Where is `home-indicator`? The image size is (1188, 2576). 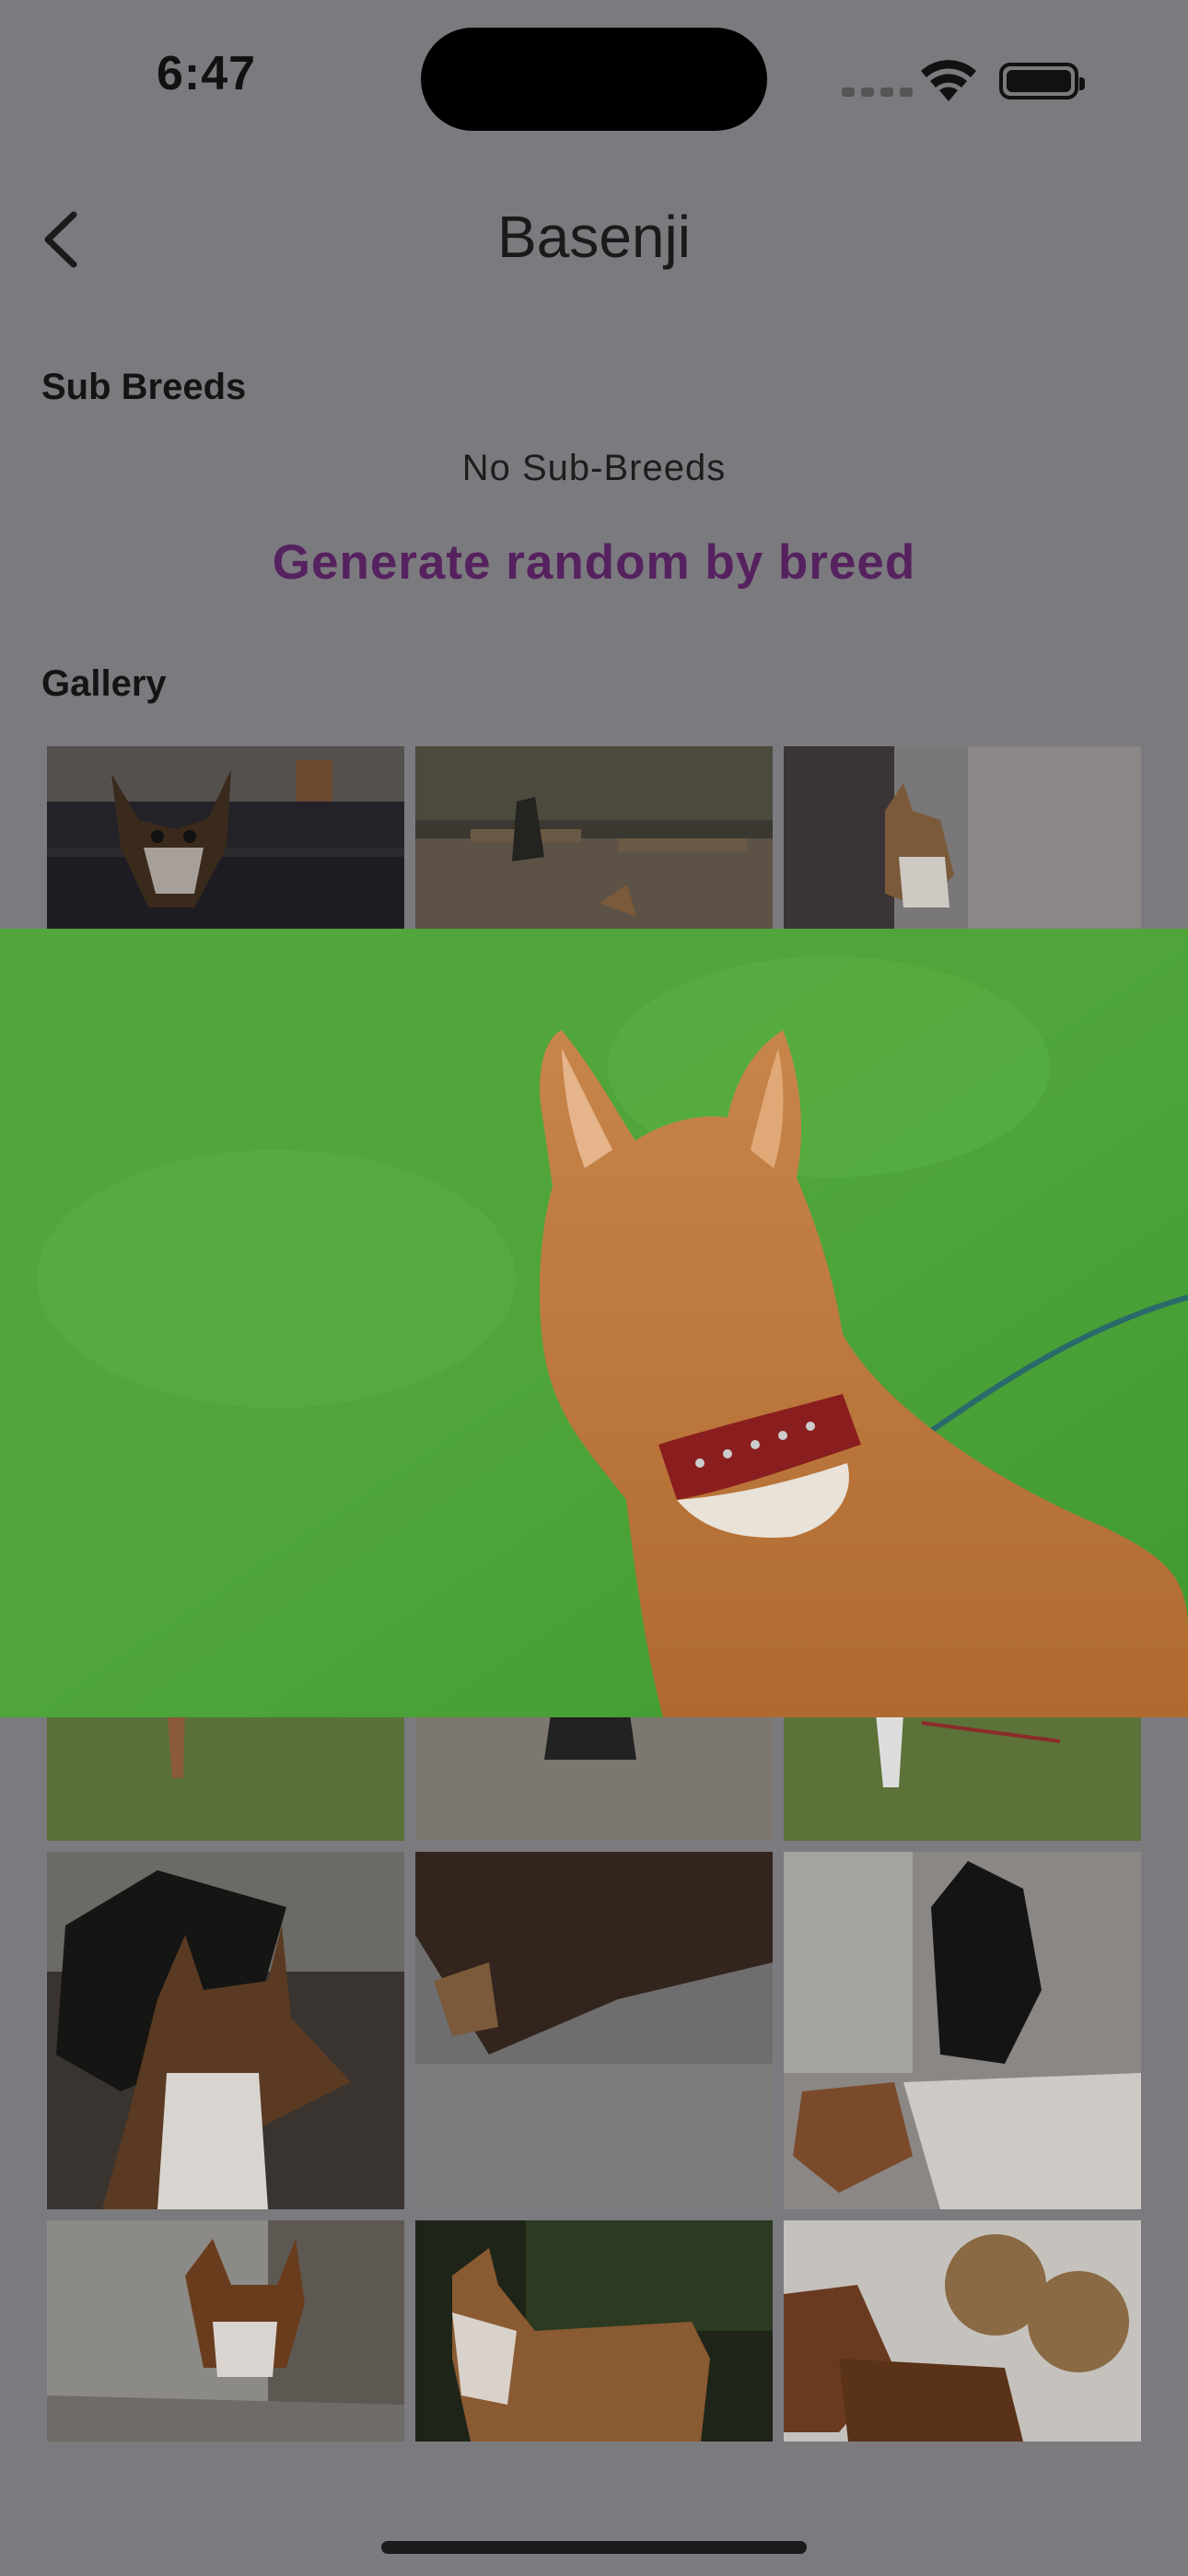
home-indicator is located at coordinates (594, 2547).